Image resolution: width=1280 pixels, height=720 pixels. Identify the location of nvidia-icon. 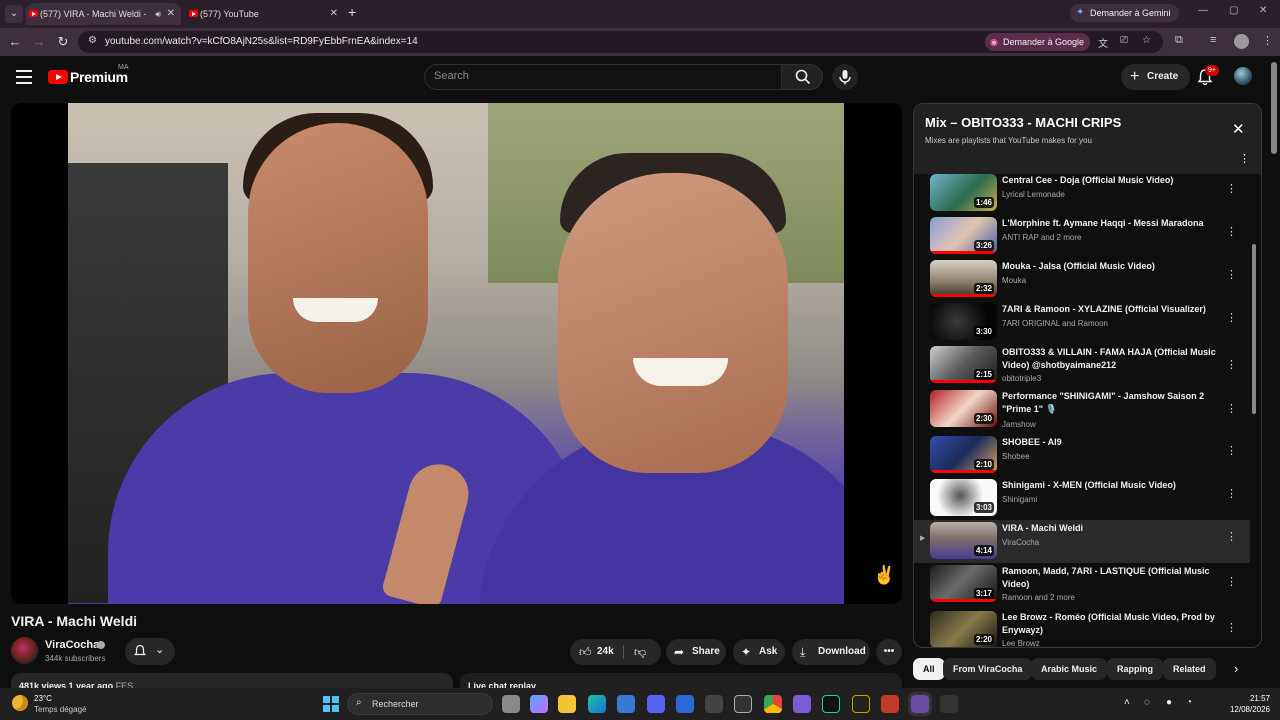
(831, 704).